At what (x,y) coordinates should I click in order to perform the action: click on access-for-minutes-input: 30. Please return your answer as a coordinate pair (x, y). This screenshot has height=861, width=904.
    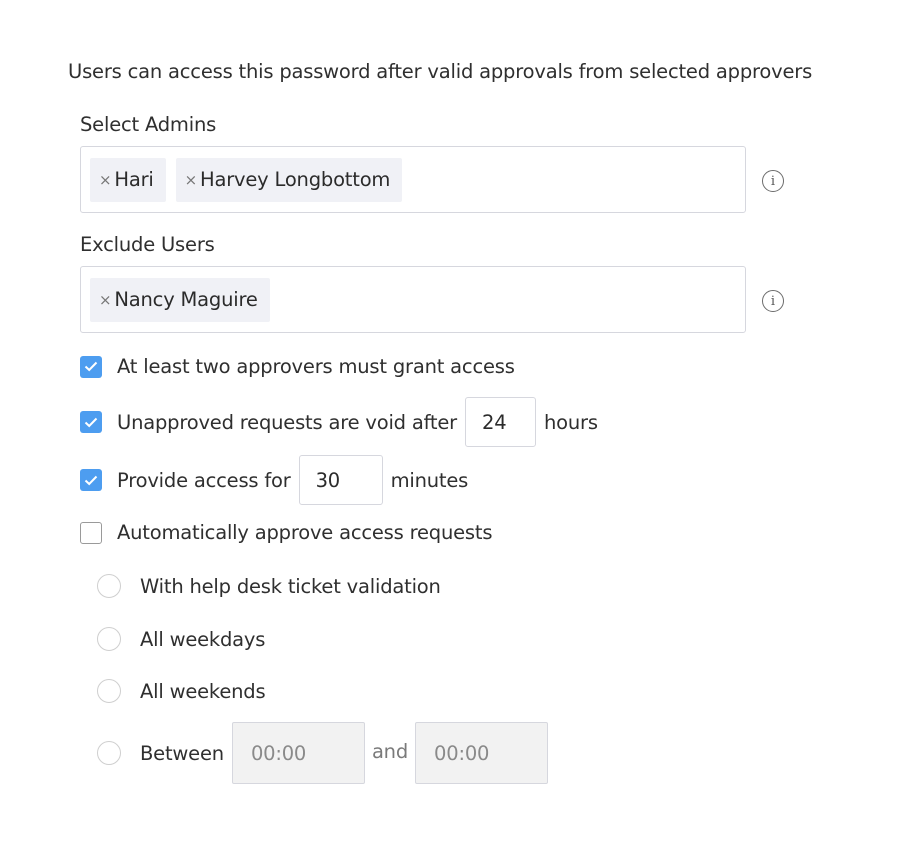
    Looking at the image, I should click on (340, 480).